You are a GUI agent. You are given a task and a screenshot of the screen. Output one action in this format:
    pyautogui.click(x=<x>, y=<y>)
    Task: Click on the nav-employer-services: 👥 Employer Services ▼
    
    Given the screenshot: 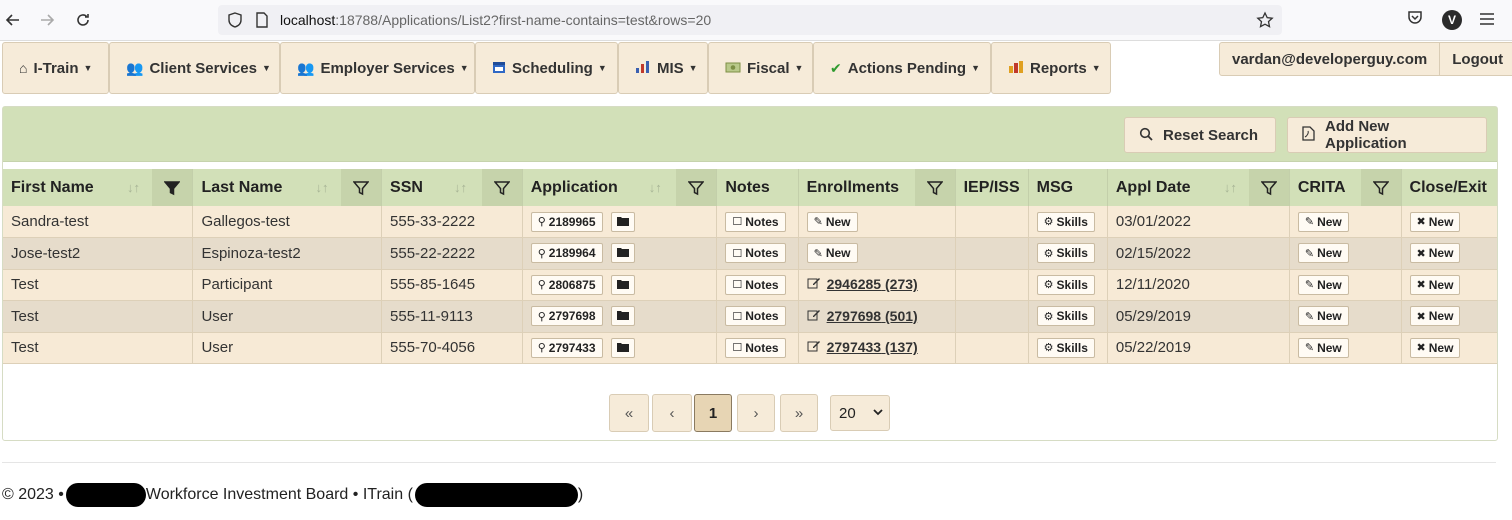 What is the action you would take?
    pyautogui.click(x=377, y=68)
    